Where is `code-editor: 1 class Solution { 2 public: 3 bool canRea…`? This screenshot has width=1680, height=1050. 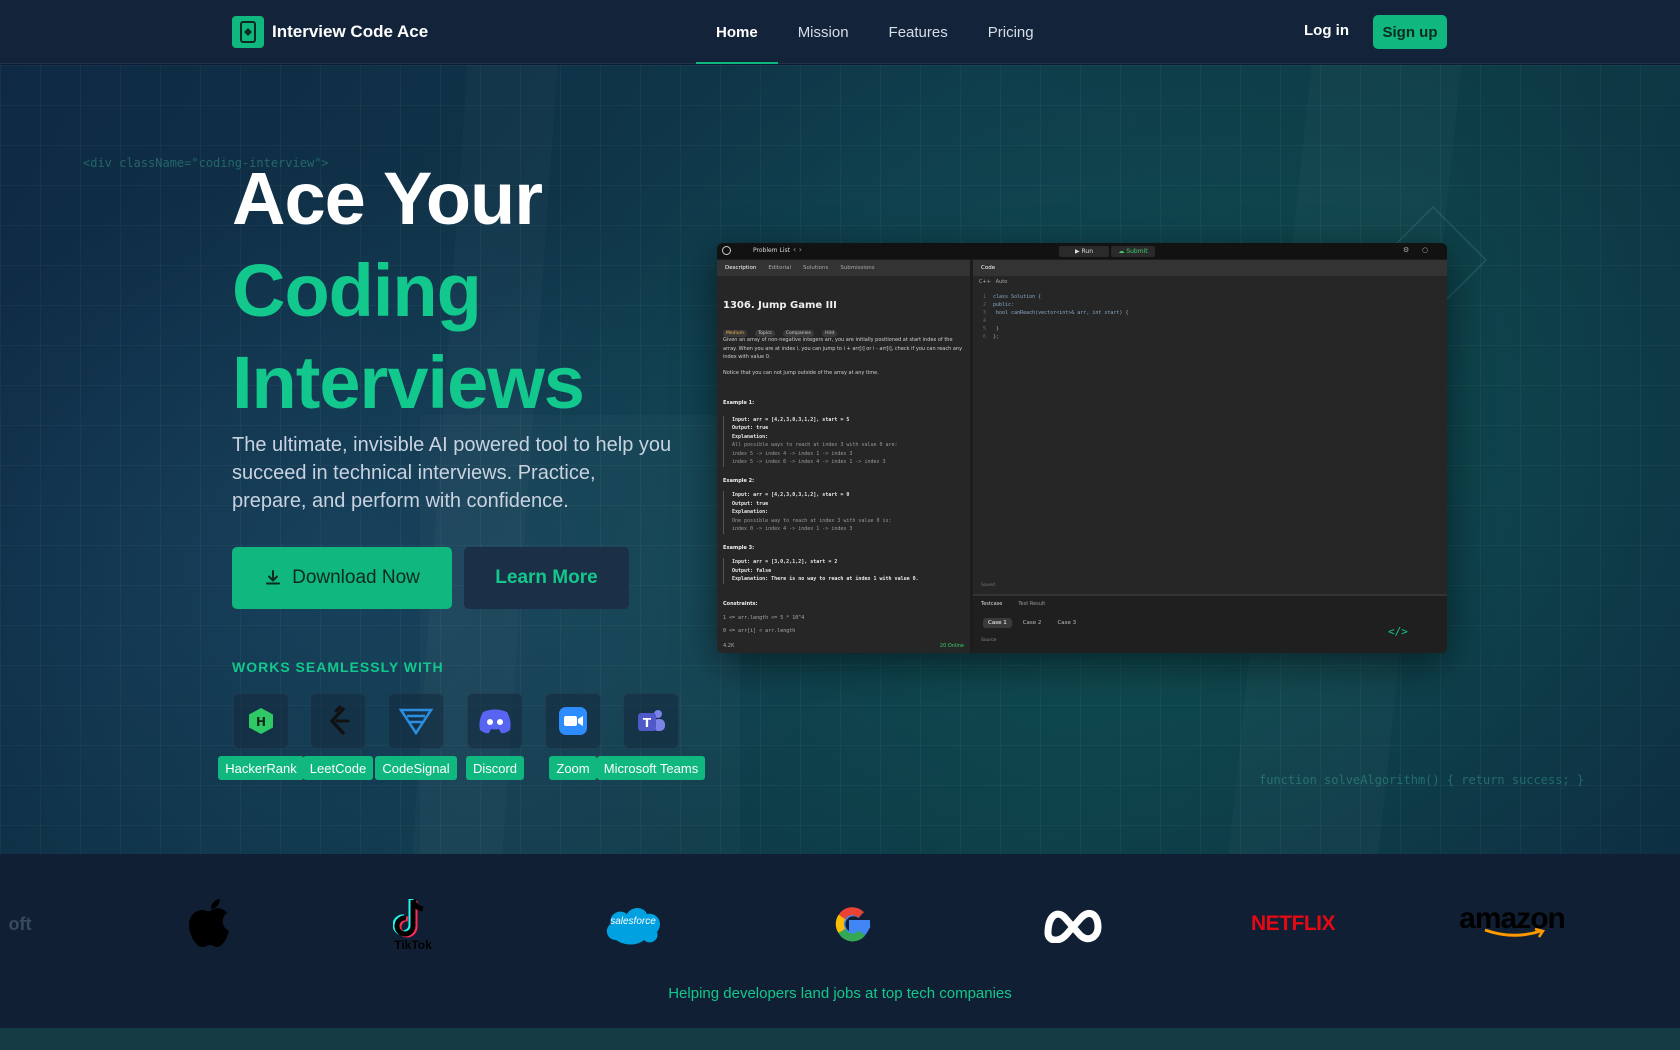 code-editor: 1 class Solution { 2 public: 3 bool canRea… is located at coordinates (1210, 317).